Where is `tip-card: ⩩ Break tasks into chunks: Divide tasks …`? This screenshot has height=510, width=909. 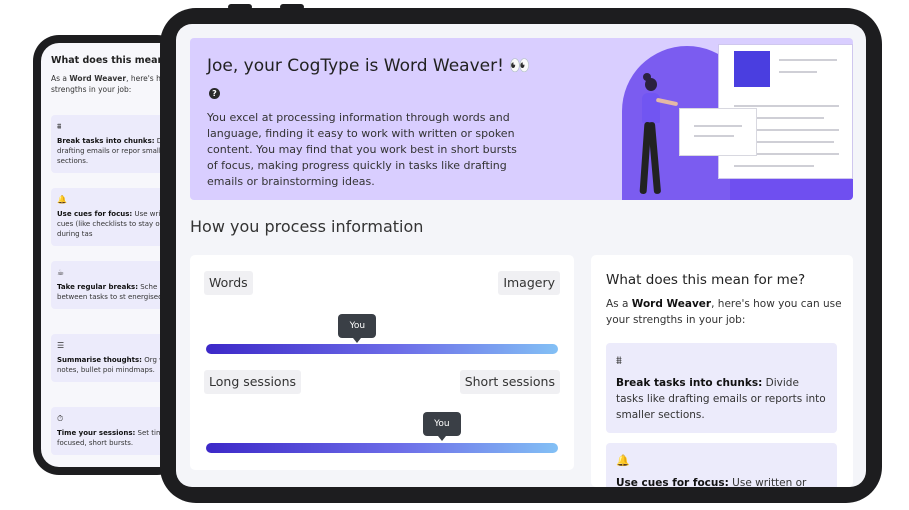 tip-card: ⩩ Break tasks into chunks: Divide tasks … is located at coordinates (721, 388).